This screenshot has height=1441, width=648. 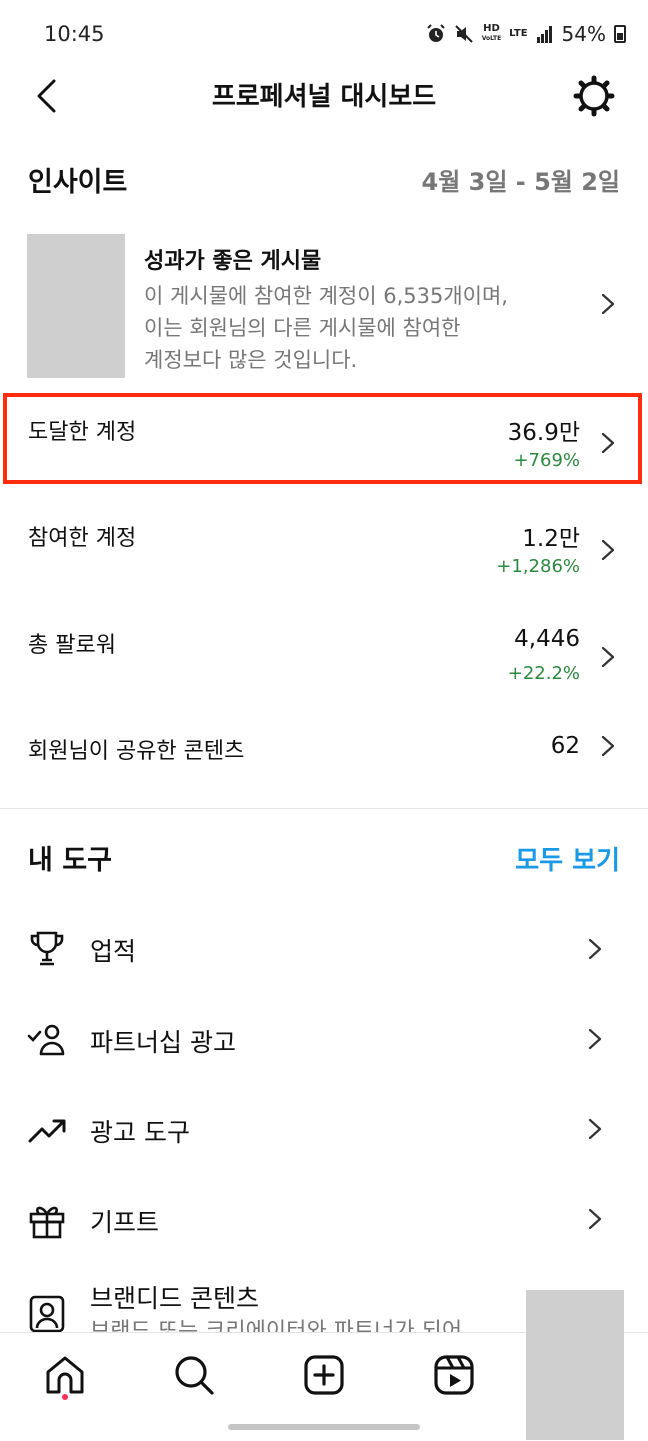 What do you see at coordinates (140, 1132) in the screenshot?
I see `tool-label-ad-tools: 광고 도구` at bounding box center [140, 1132].